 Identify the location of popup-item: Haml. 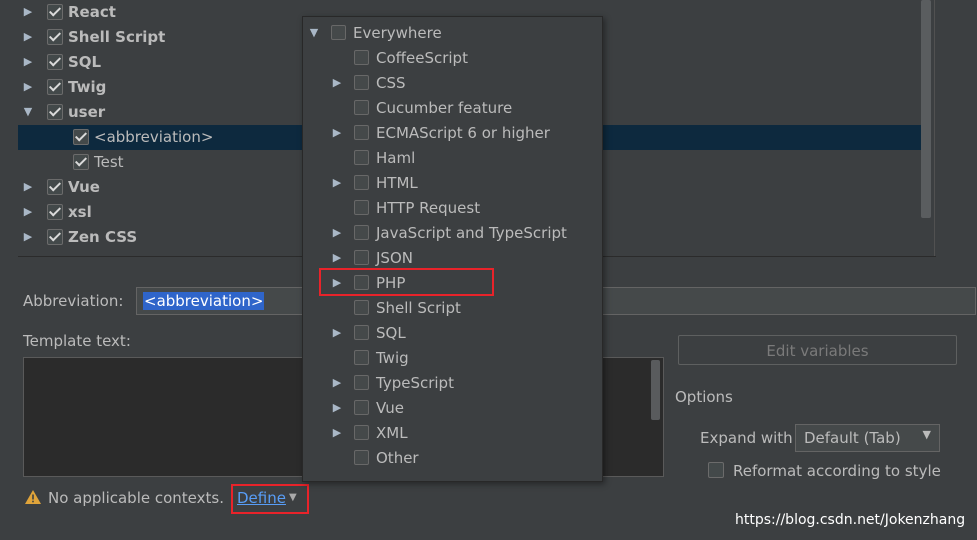
(452, 158).